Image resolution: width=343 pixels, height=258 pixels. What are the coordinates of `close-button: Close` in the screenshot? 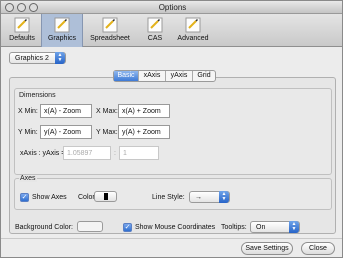 It's located at (318, 248).